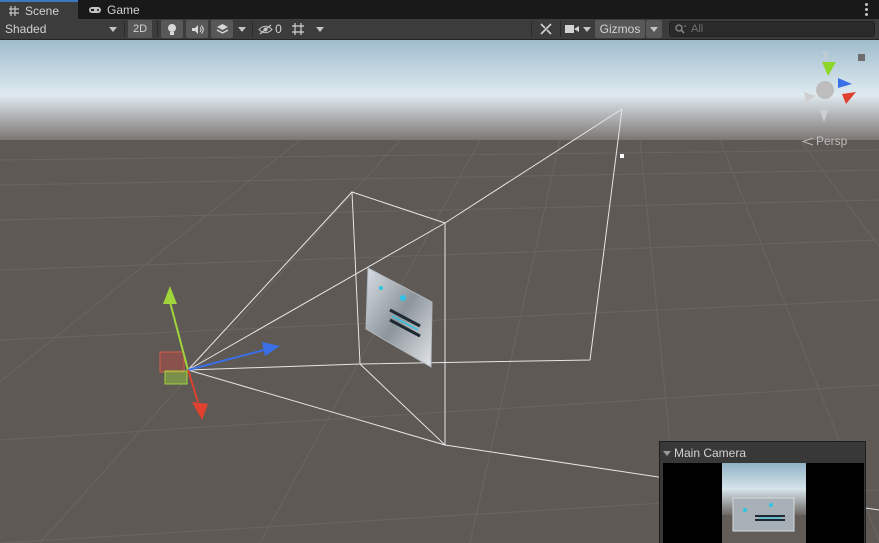 Image resolution: width=879 pixels, height=543 pixels. Describe the element at coordinates (763, 514) in the screenshot. I see `ui-canvas-thumbnail` at that location.